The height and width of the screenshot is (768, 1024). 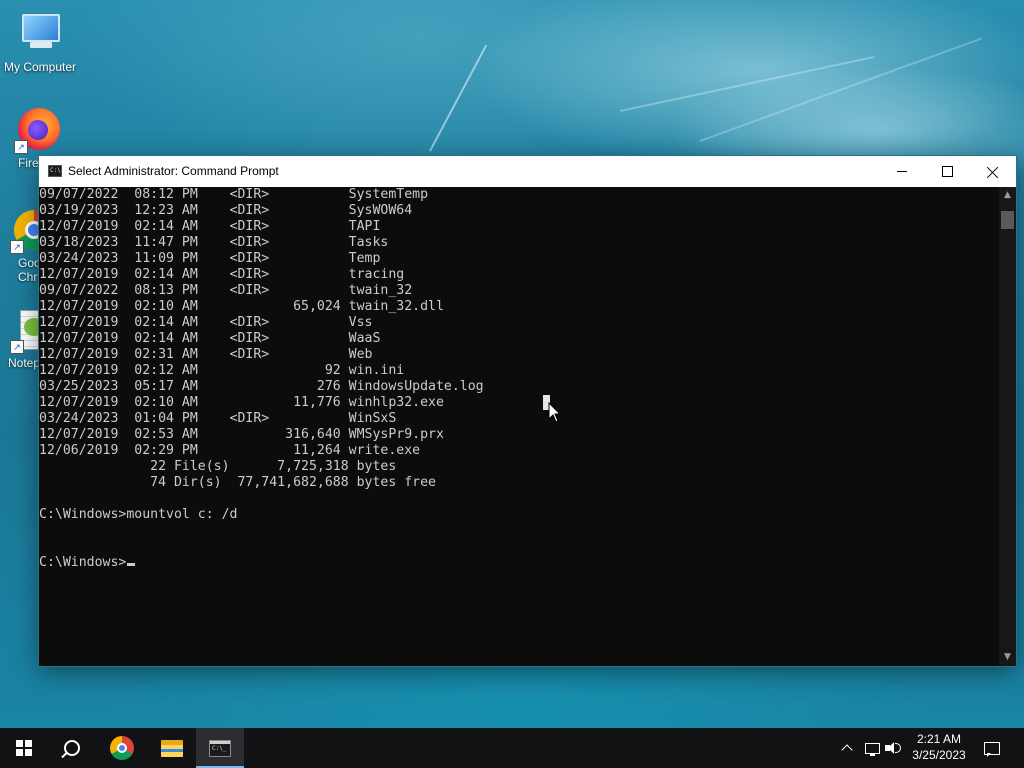 What do you see at coordinates (237, 482) in the screenshot?
I see `console-line: 74 Dir(s) 77,741,682,688 bytes free` at bounding box center [237, 482].